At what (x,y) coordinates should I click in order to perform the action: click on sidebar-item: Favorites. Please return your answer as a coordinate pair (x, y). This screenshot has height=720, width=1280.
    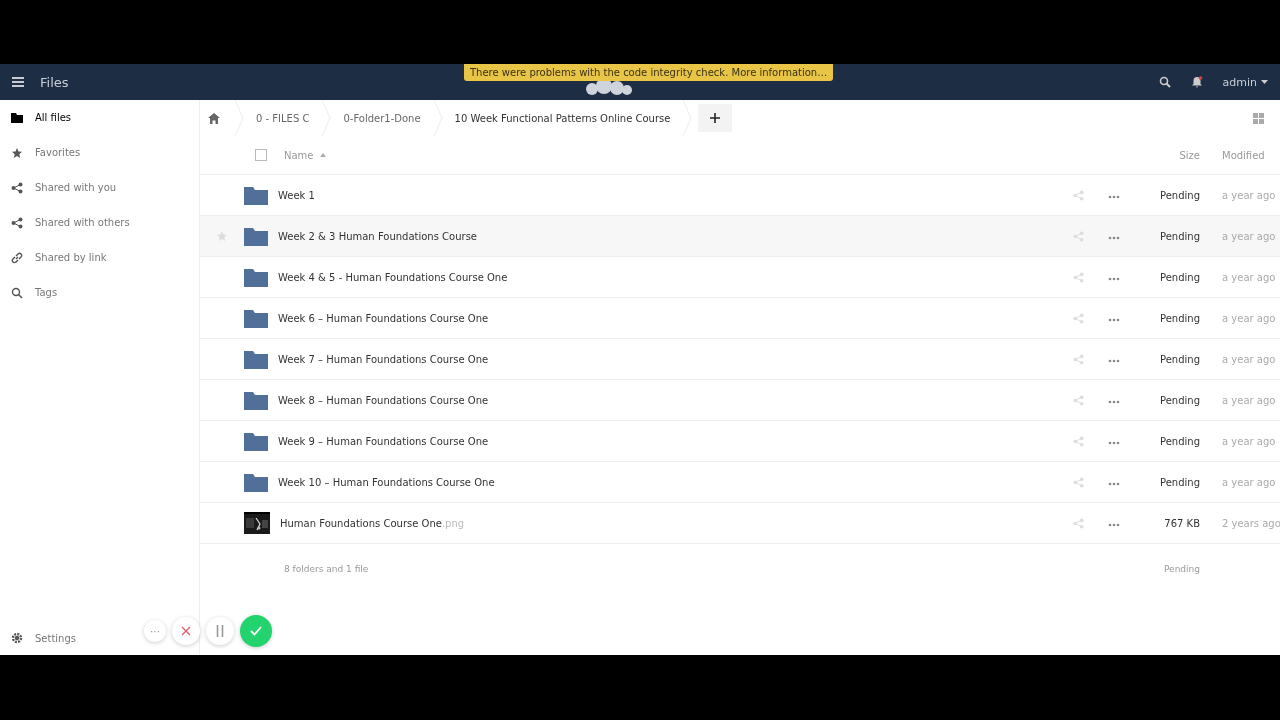
    Looking at the image, I should click on (58, 152).